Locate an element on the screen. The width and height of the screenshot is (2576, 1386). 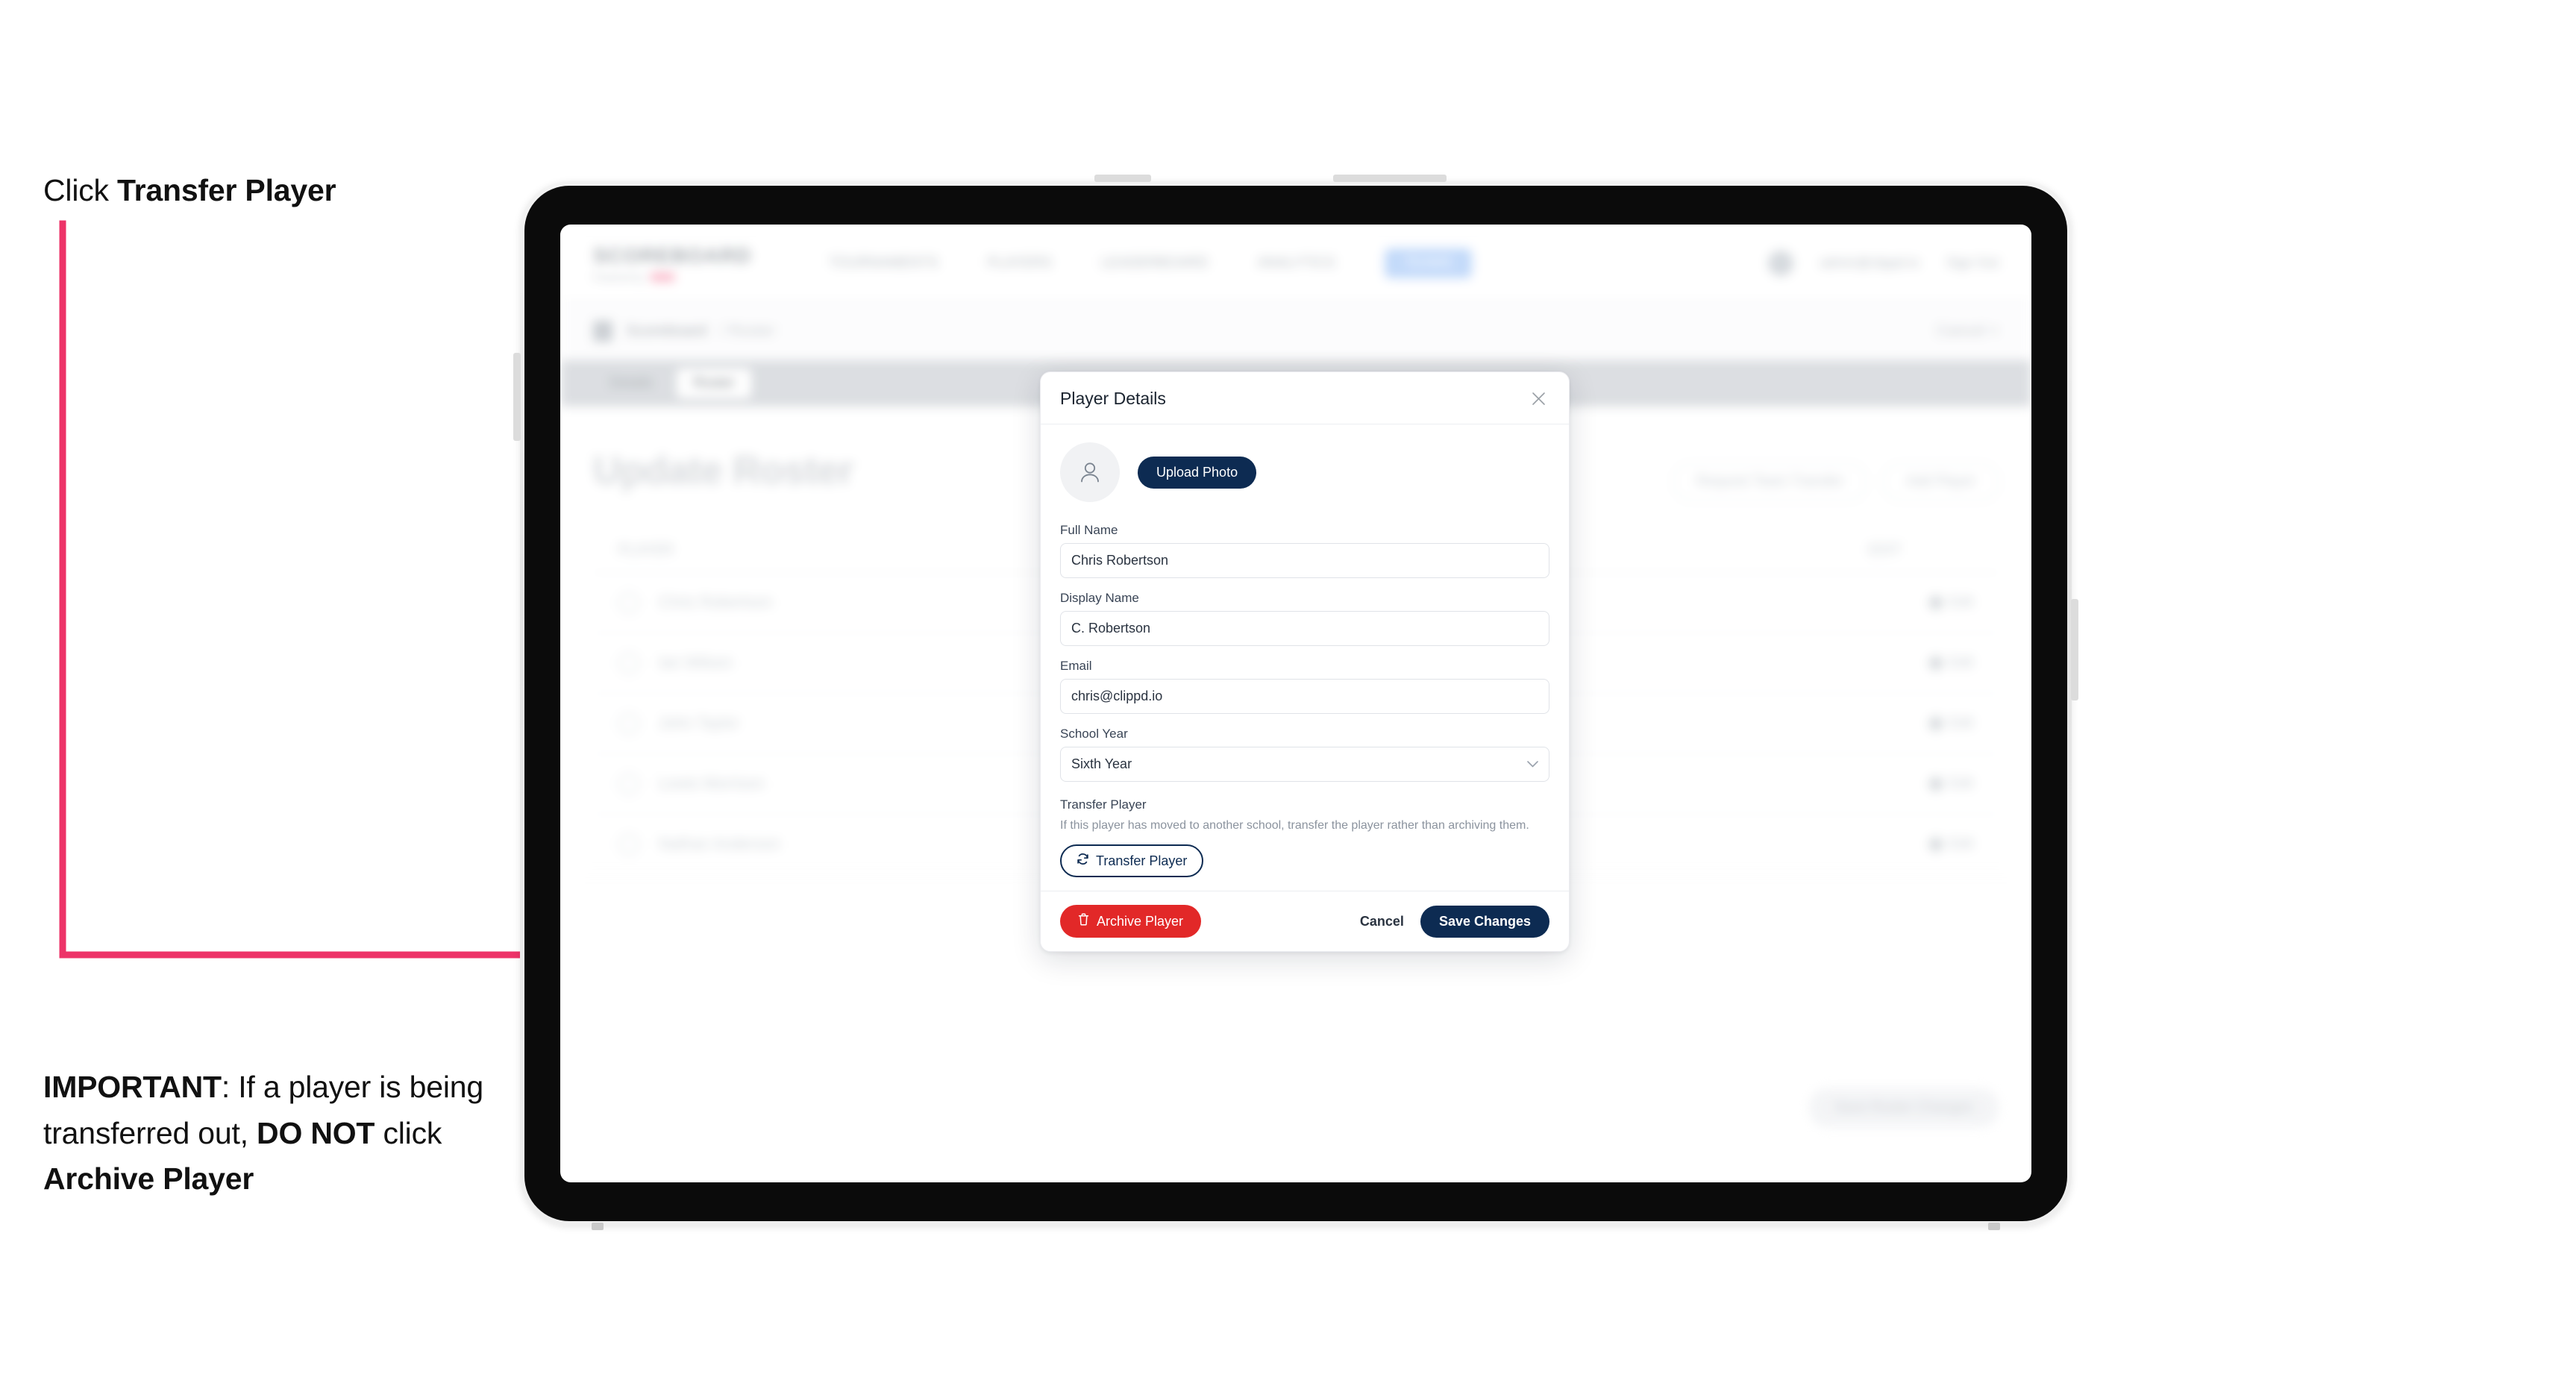
annotation-do-not: DO NOT is located at coordinates (316, 1132).